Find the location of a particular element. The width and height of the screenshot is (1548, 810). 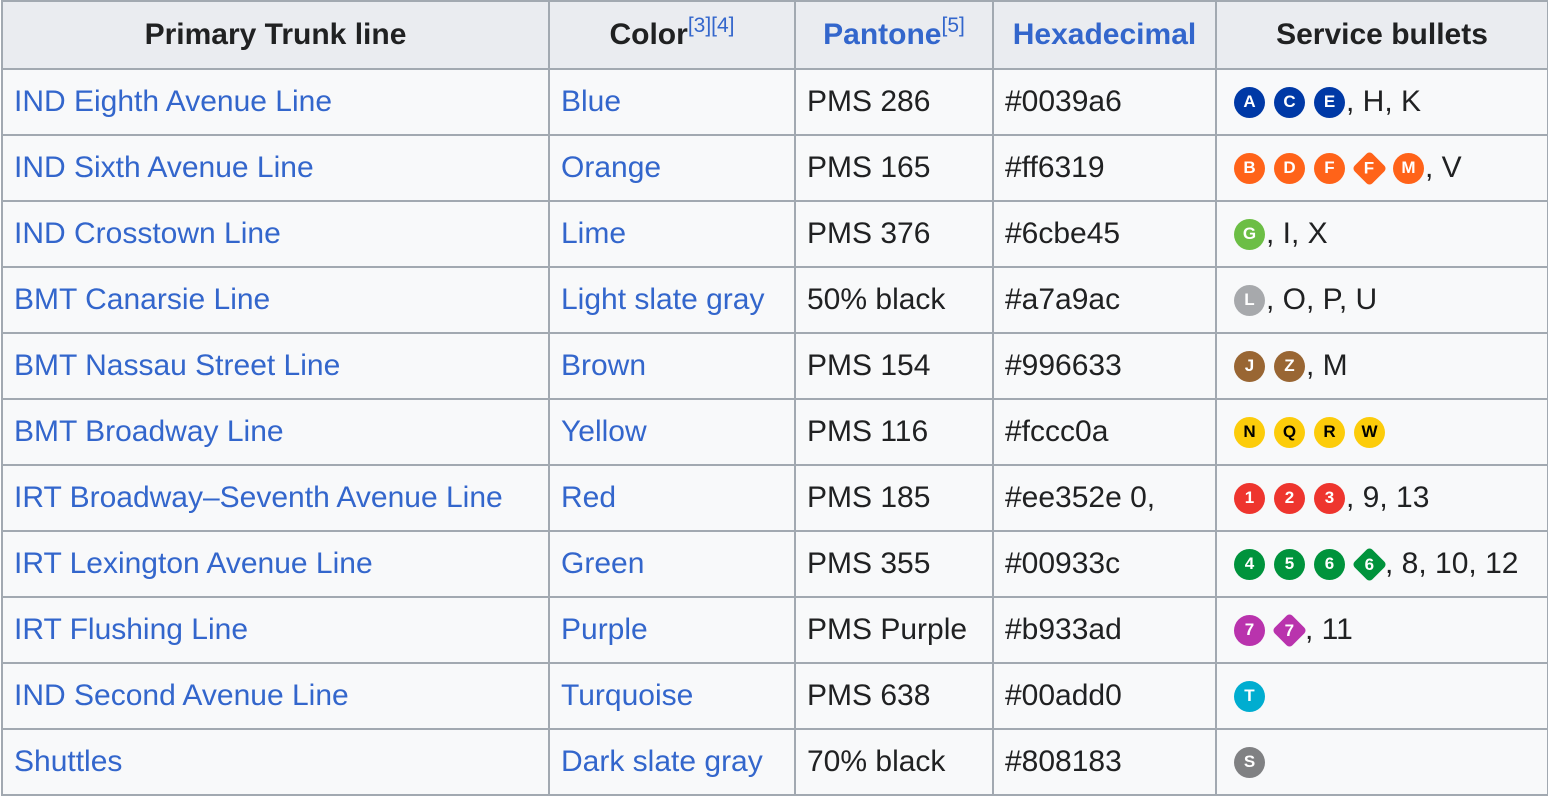

color-cell: Turquoise is located at coordinates (672, 696).